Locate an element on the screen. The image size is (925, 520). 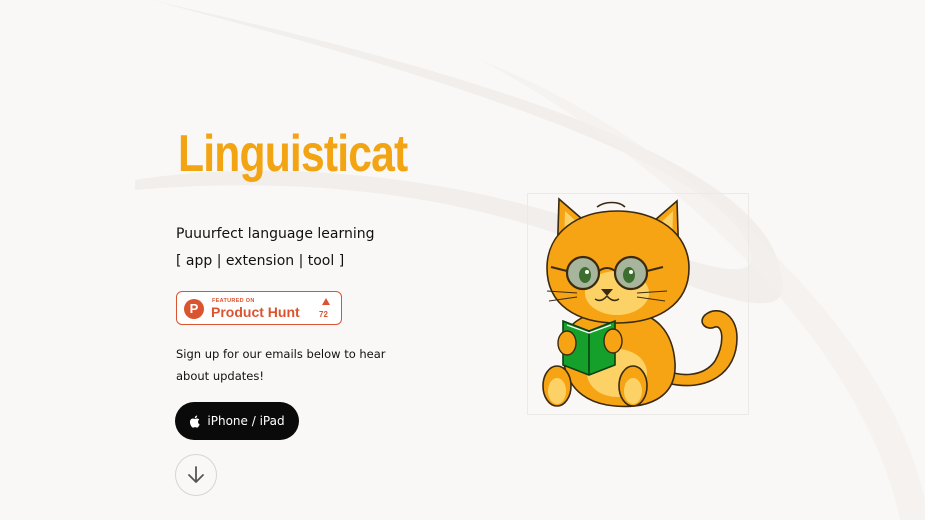
scroll-down-button is located at coordinates (196, 475).